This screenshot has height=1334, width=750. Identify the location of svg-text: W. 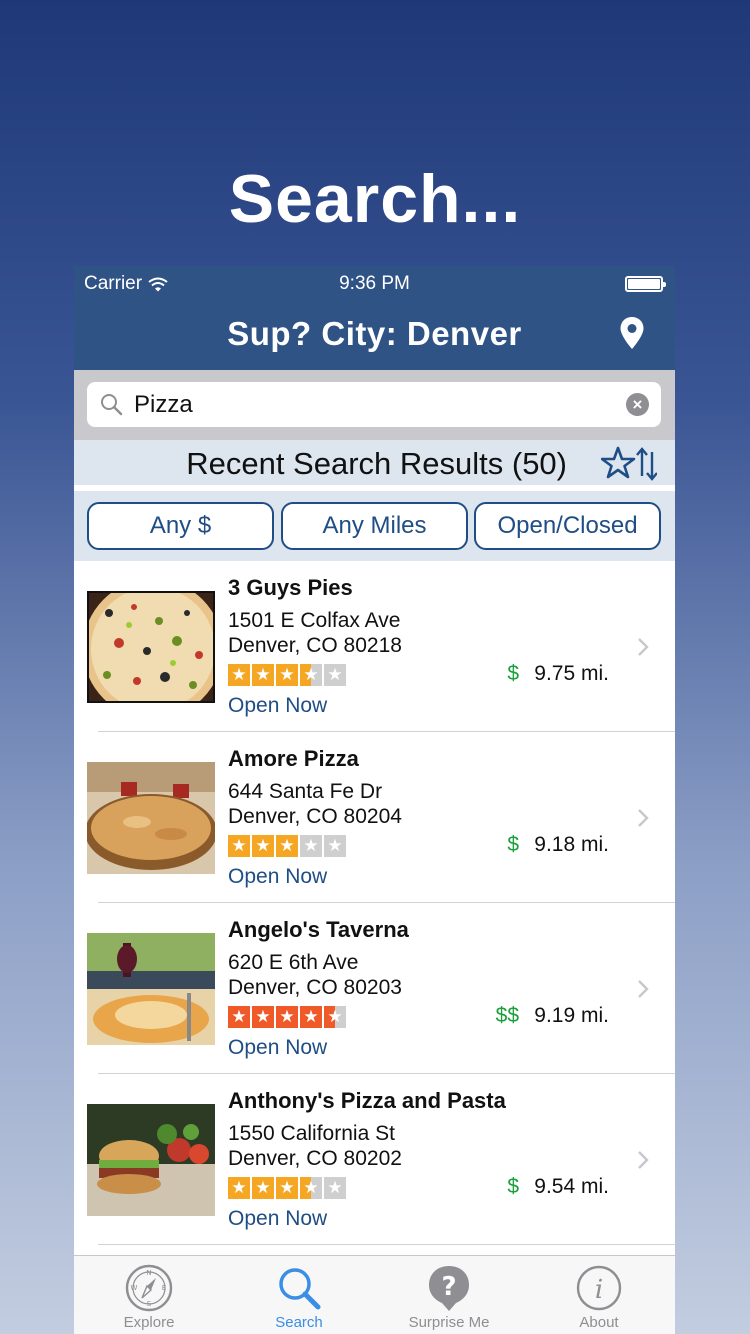
(134, 1288).